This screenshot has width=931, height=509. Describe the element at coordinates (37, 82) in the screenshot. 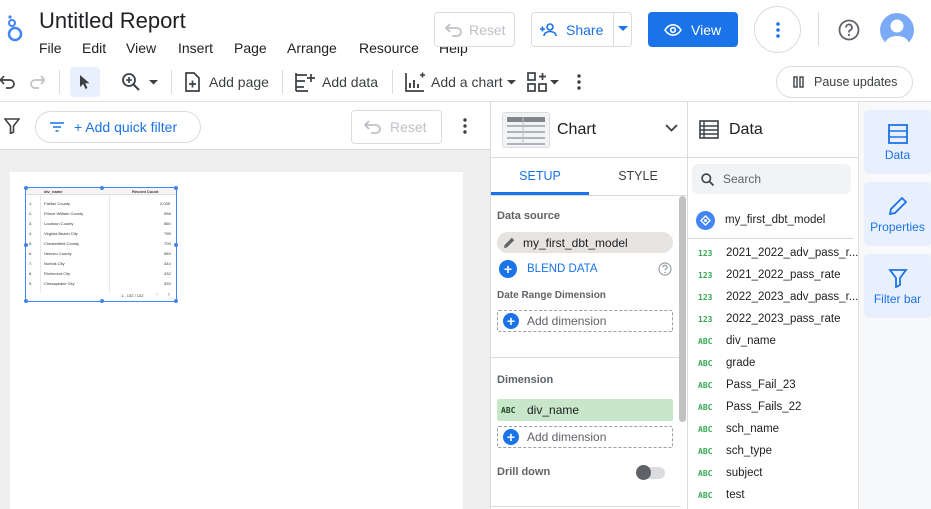

I see `redo-icon` at that location.